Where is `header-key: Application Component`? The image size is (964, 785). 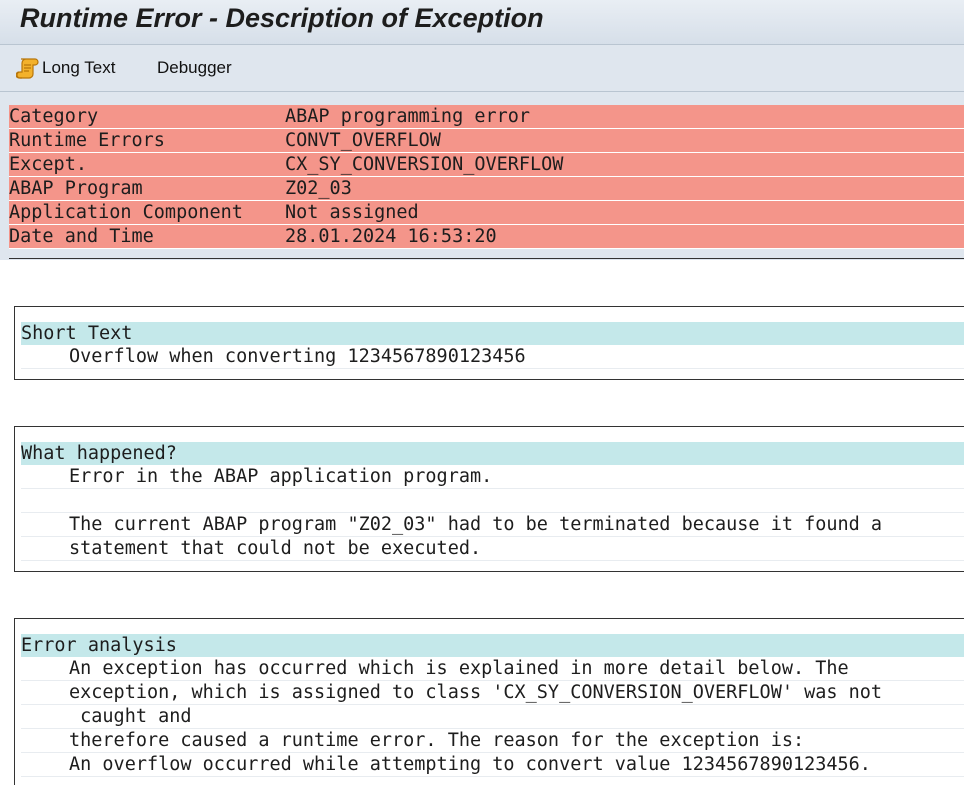
header-key: Application Component is located at coordinates (126, 212).